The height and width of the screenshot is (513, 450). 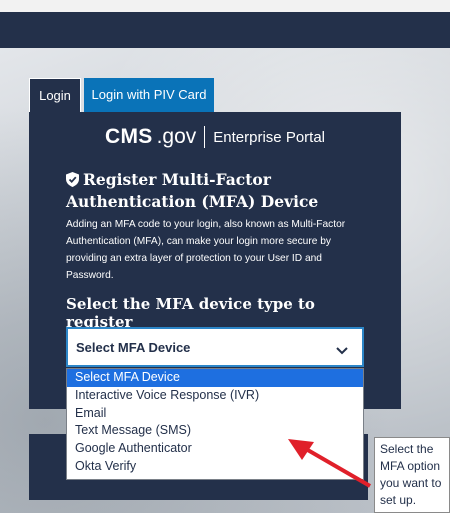 I want to click on top-strip, so click(x=225, y=6).